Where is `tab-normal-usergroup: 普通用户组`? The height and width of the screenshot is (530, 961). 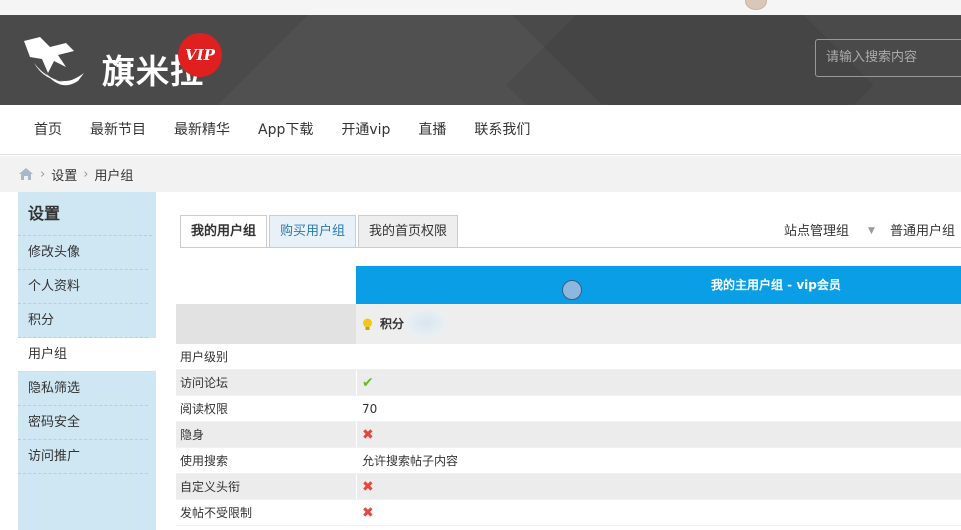 tab-normal-usergroup: 普通用户组 is located at coordinates (922, 231).